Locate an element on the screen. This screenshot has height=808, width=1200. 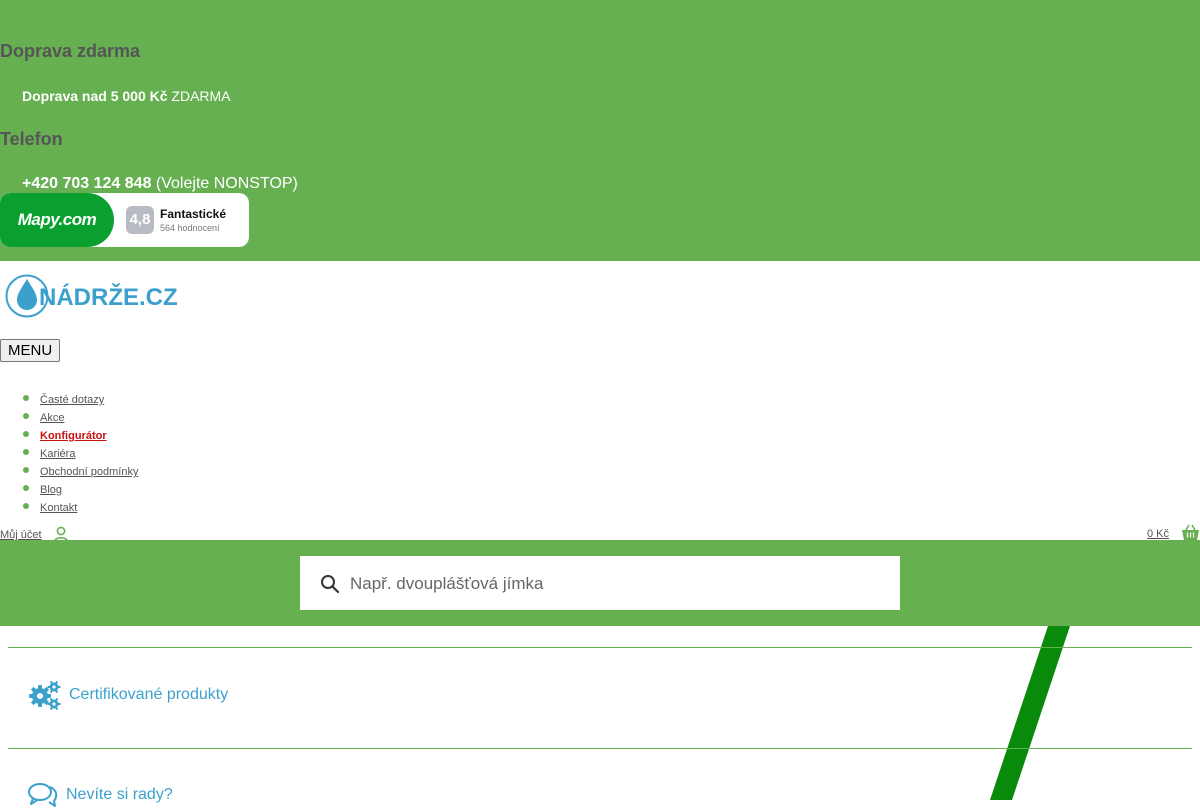
chat-bubbles-icon is located at coordinates (43, 795).